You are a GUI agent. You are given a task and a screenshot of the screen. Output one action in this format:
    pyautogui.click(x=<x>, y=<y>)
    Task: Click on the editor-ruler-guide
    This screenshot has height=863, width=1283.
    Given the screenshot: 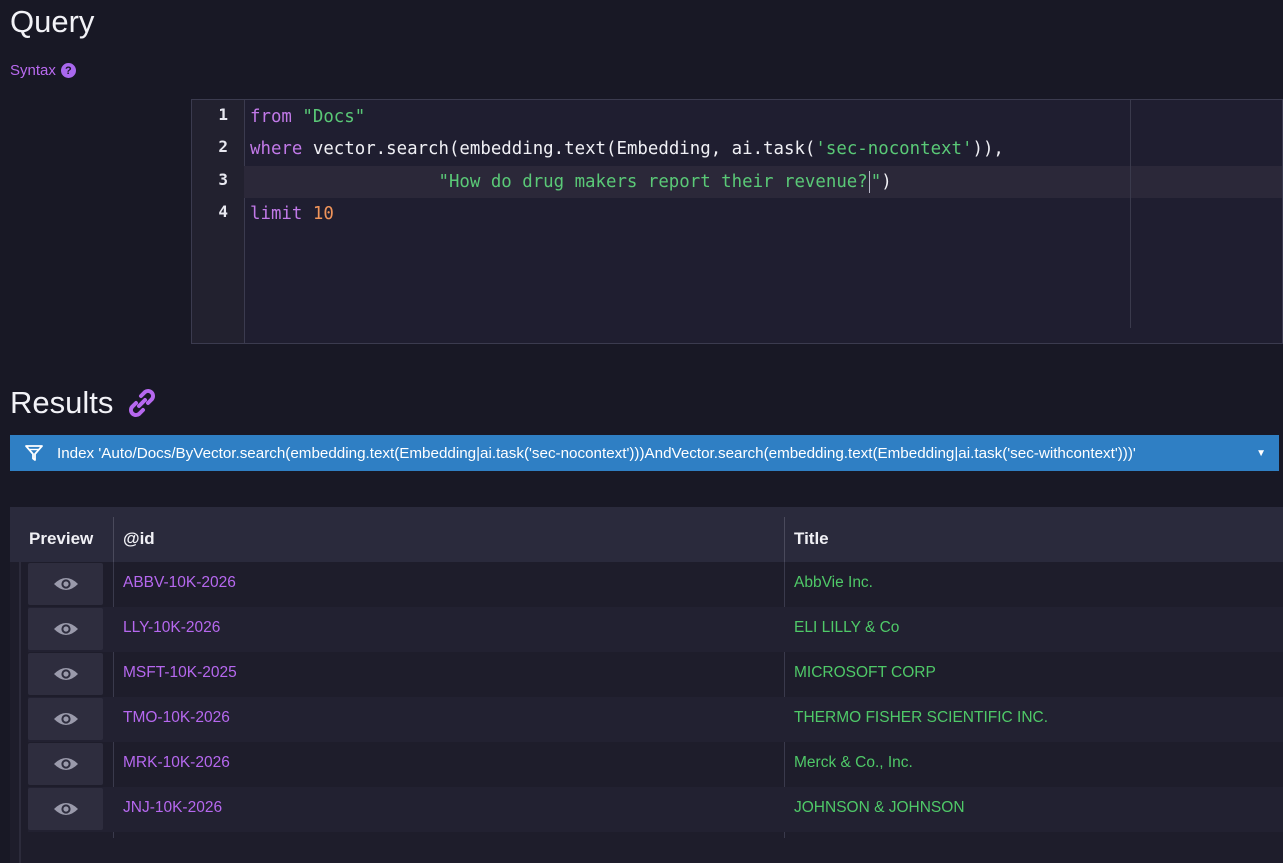 What is the action you would take?
    pyautogui.click(x=1130, y=214)
    